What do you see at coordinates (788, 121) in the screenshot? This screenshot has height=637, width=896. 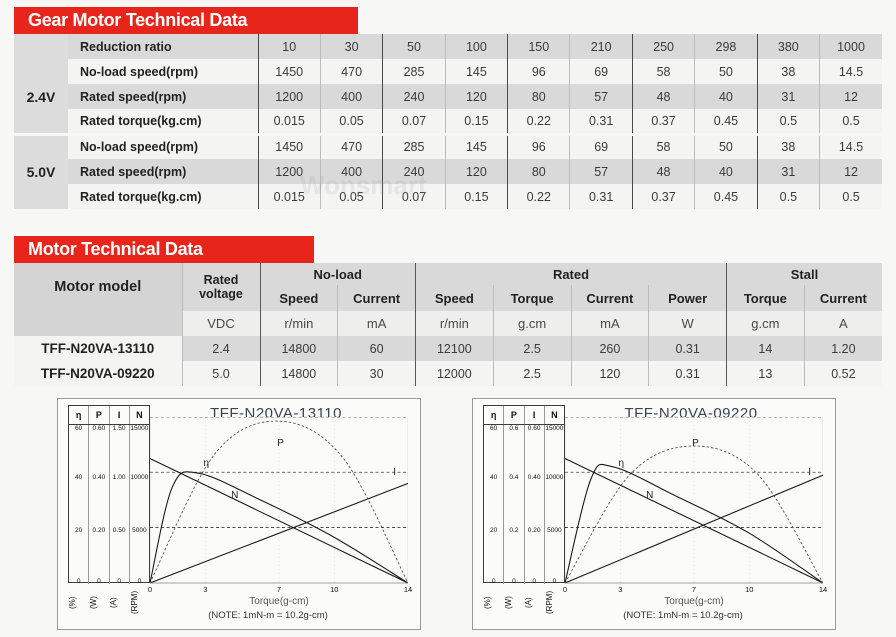 I see `gear-0-2-value-8: 0.5` at bounding box center [788, 121].